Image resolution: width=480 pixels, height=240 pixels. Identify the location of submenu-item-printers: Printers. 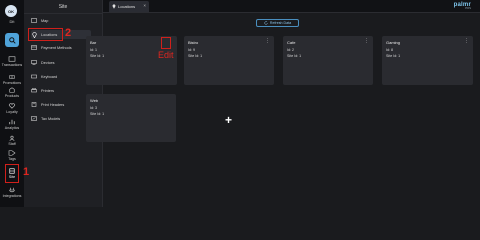
(61, 90).